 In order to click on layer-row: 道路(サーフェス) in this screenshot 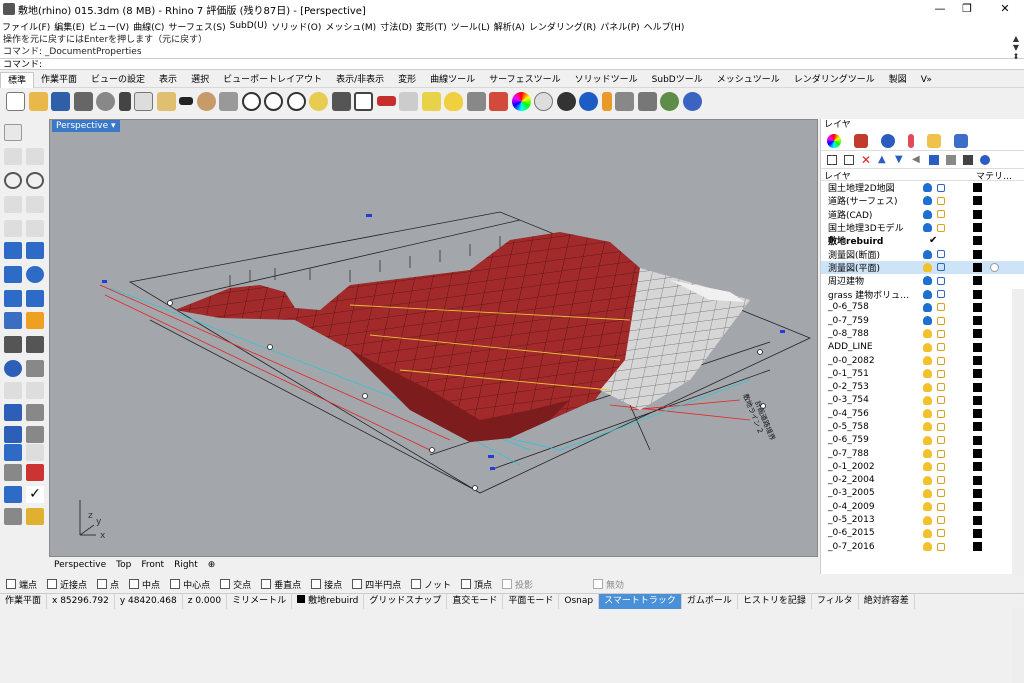, I will do `click(922, 200)`.